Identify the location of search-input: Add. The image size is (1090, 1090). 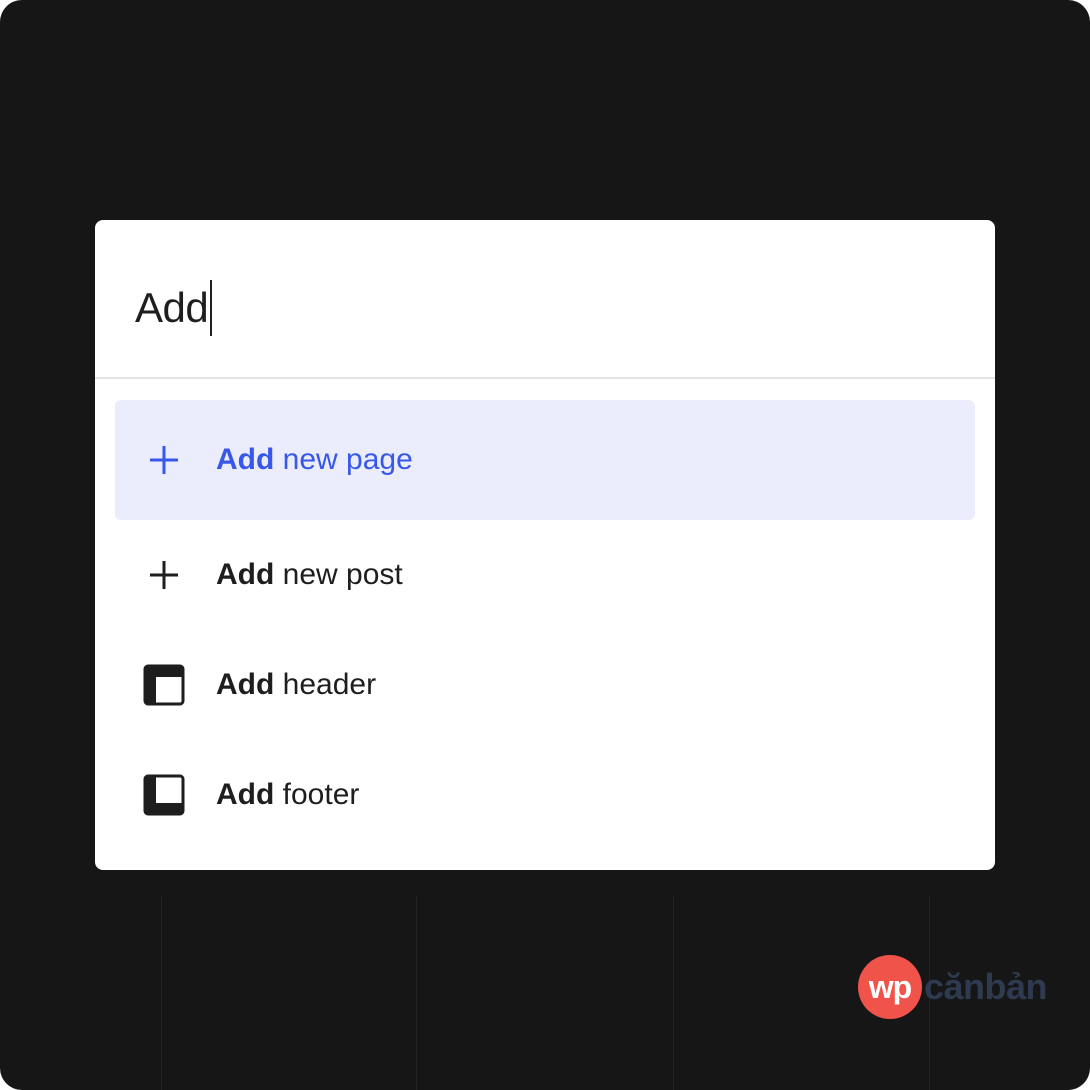
(174, 308).